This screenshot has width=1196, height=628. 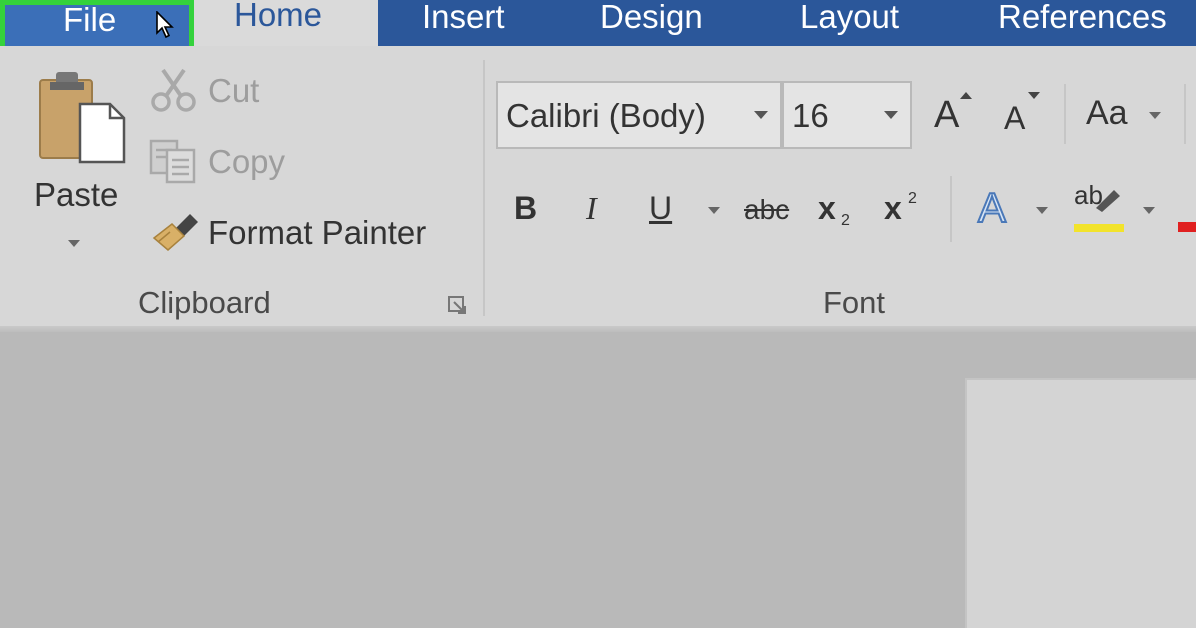 What do you see at coordinates (766, 210) in the screenshot?
I see `strikethrough-button: abc` at bounding box center [766, 210].